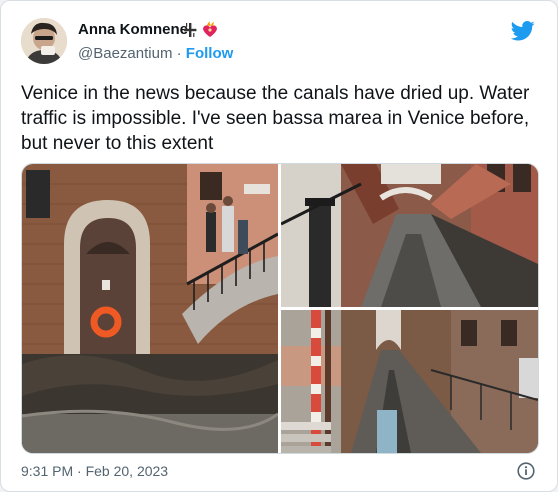  I want to click on flaming-heart-emoji-icon, so click(210, 29).